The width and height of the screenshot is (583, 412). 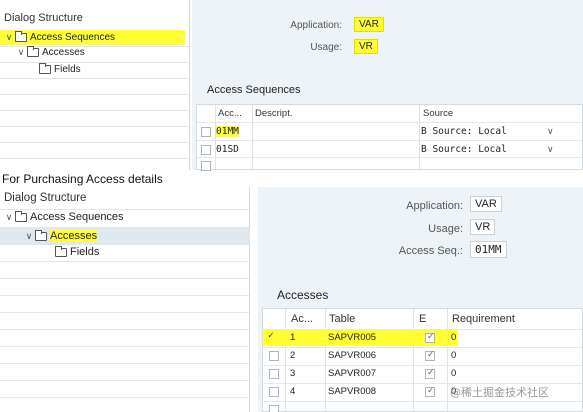 I want to click on access-number-cell: 2, so click(x=292, y=355).